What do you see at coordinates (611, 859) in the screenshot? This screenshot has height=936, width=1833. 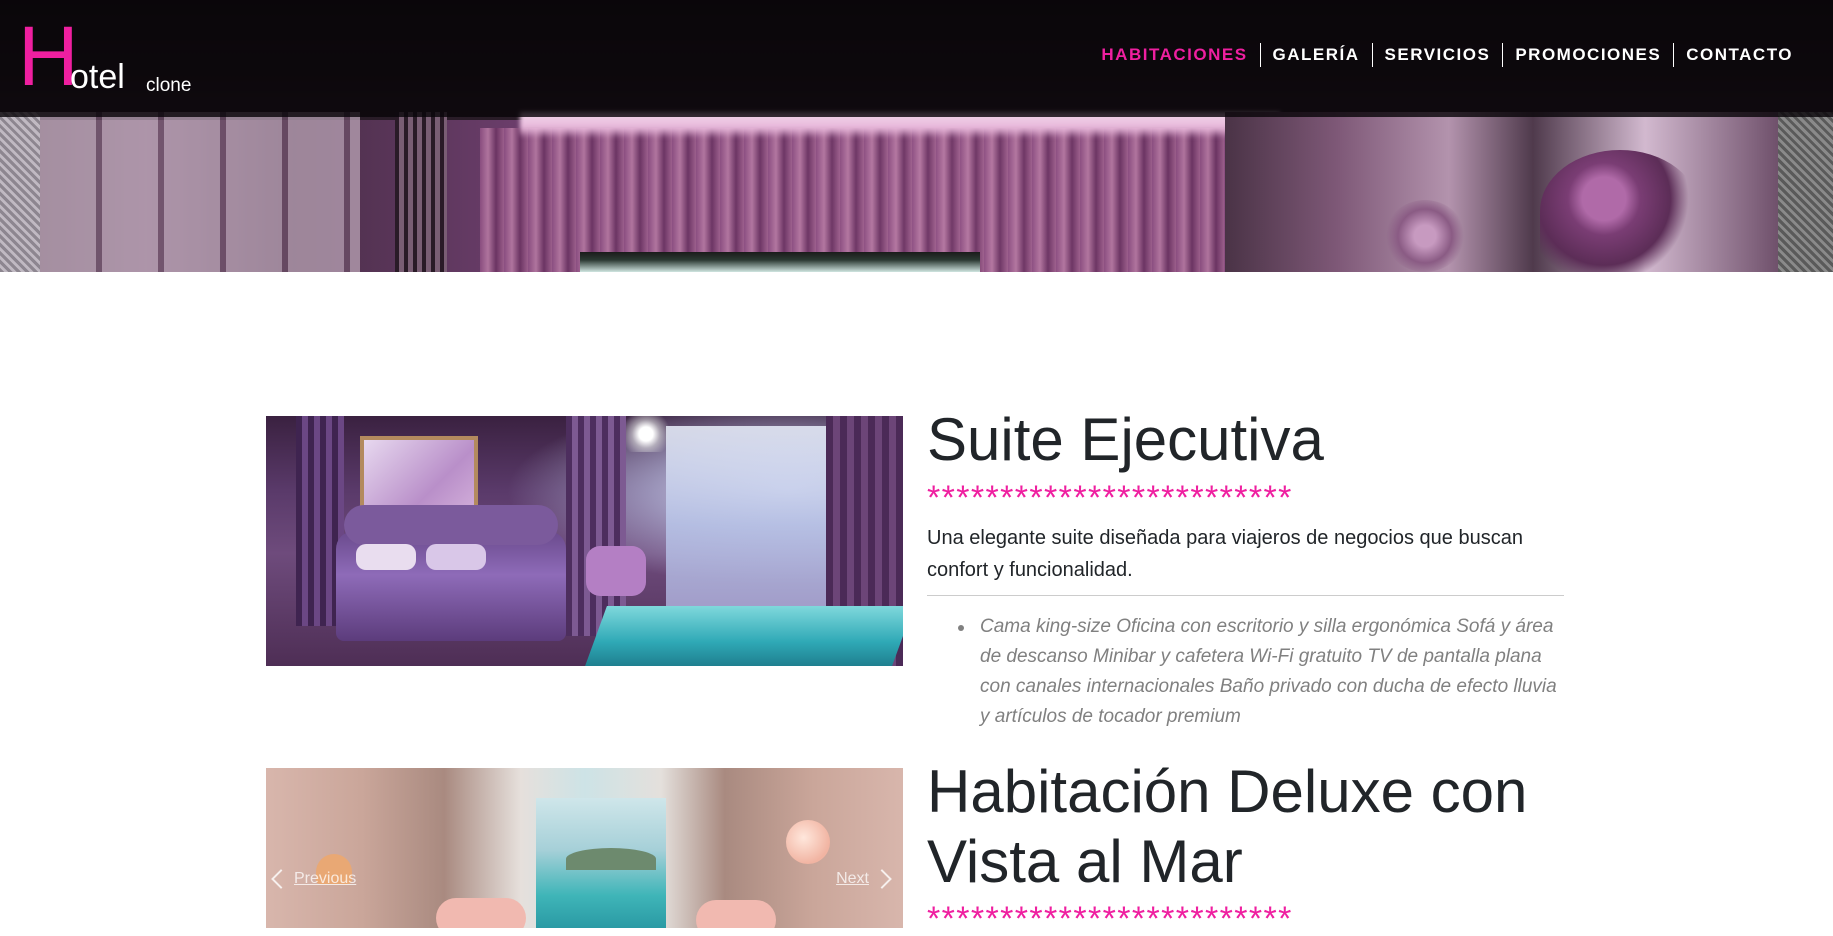 I see `room-island` at bounding box center [611, 859].